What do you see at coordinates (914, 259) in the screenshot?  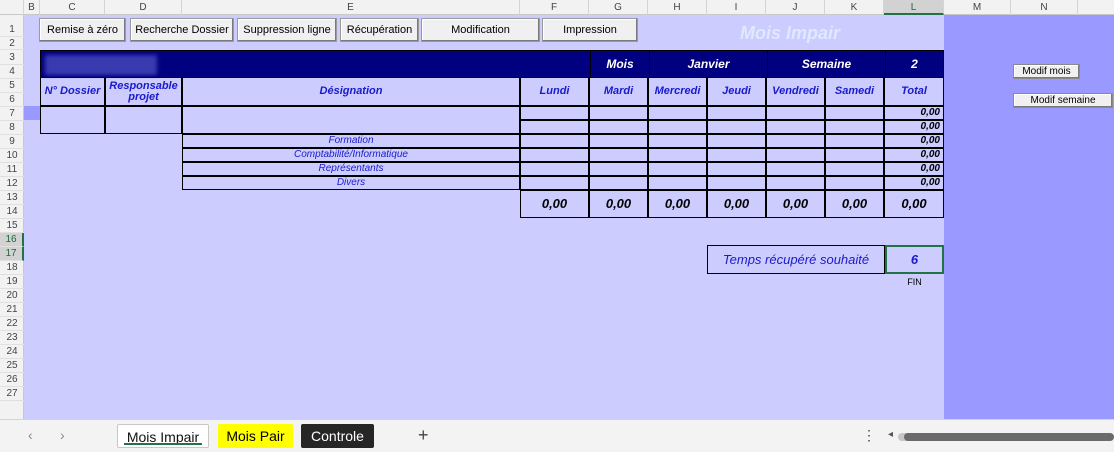 I see `recup-value-cell: 6` at bounding box center [914, 259].